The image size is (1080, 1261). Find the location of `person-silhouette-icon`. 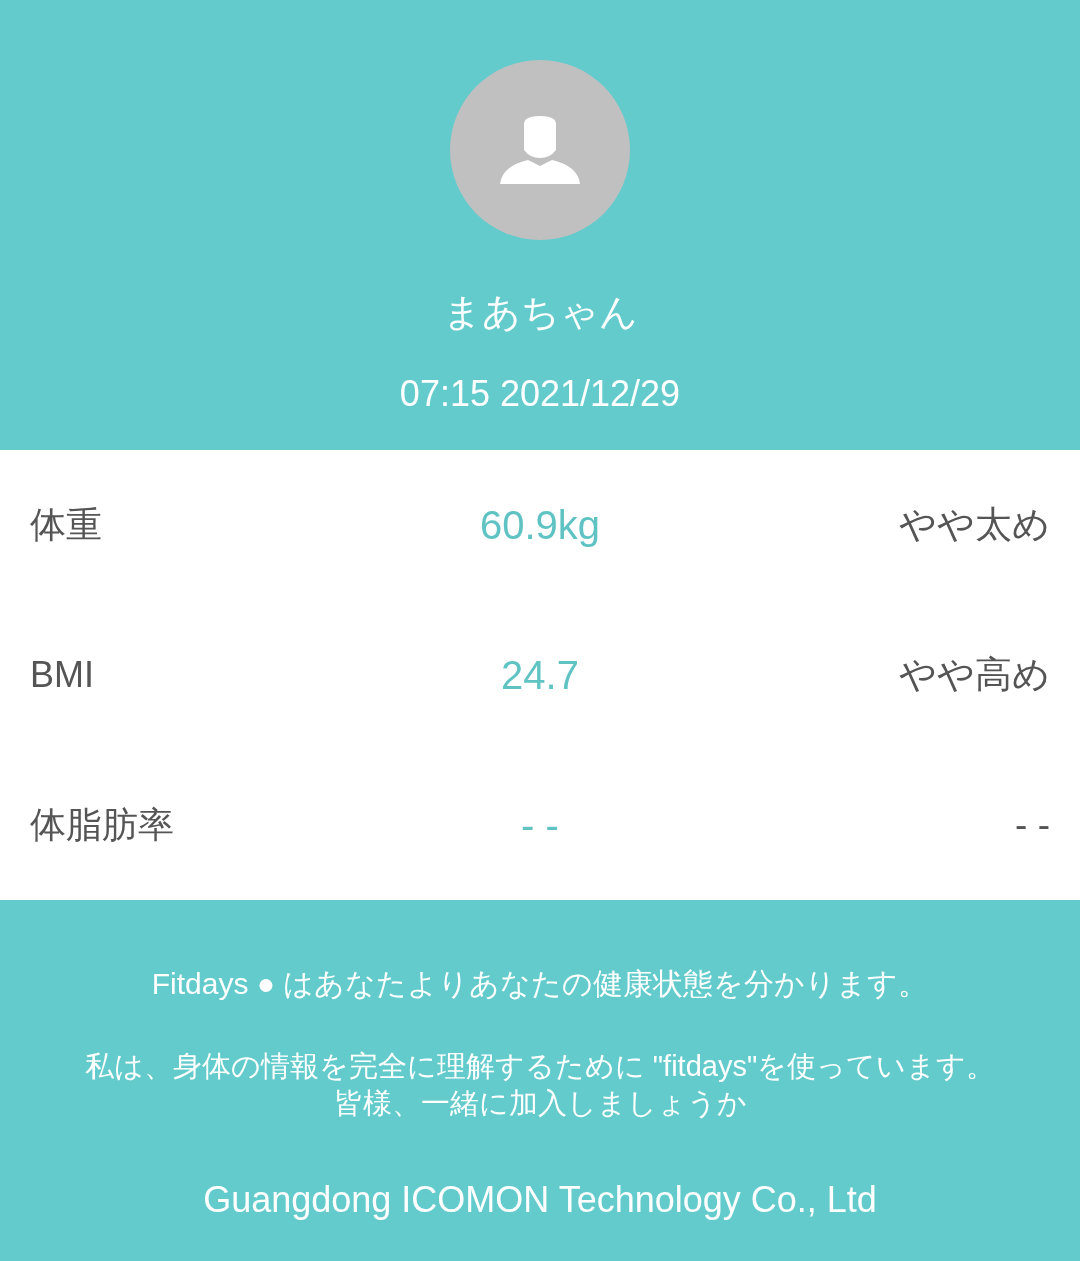

person-silhouette-icon is located at coordinates (540, 150).